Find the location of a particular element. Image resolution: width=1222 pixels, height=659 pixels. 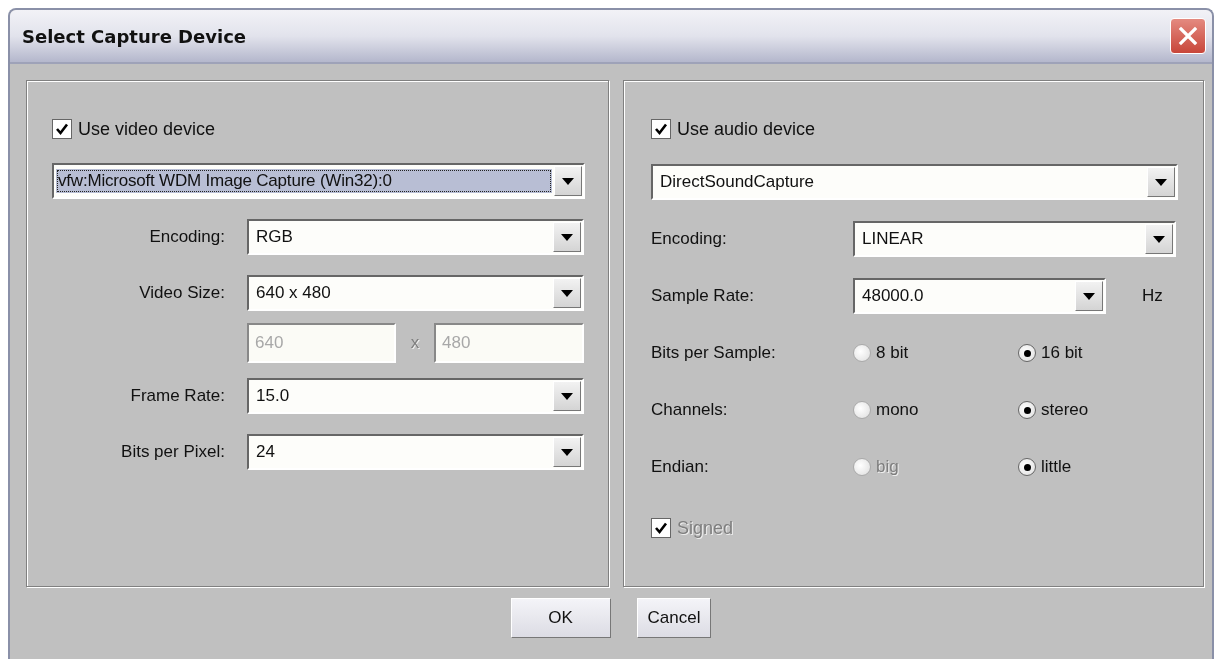

dialog-button: OK is located at coordinates (560, 618).